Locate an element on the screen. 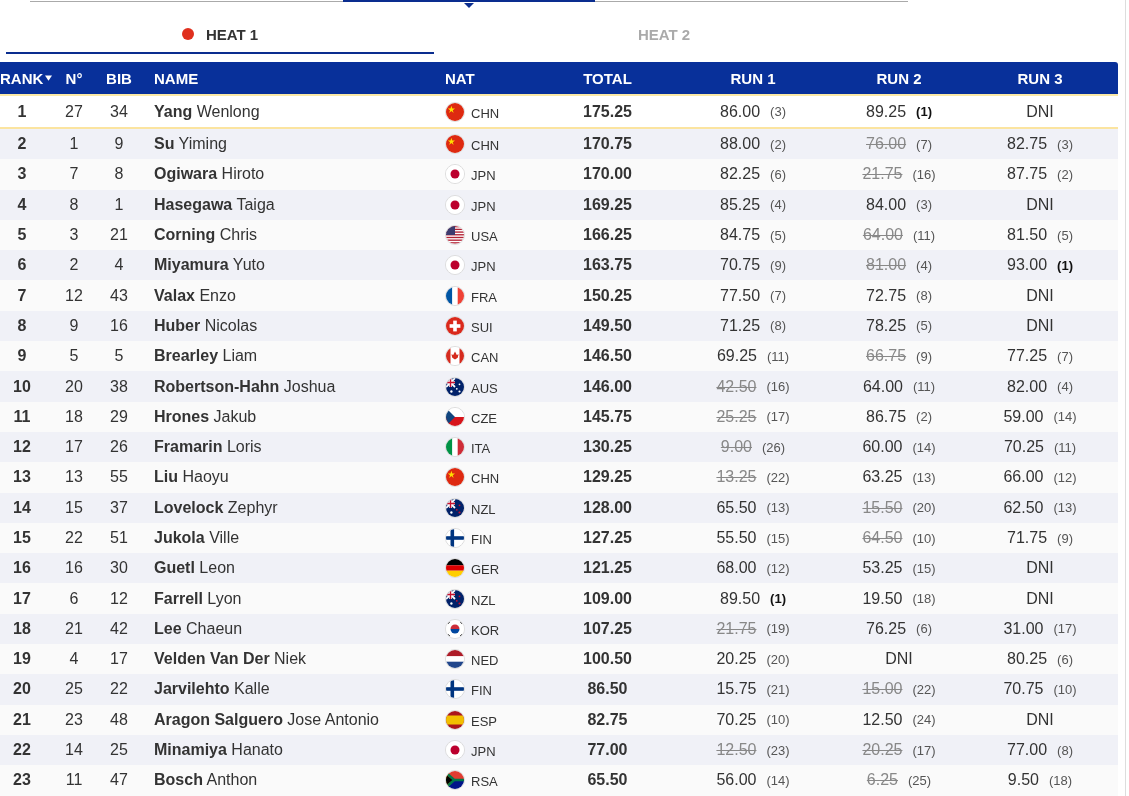 This screenshot has width=1129, height=796. run-score: 76.25 is located at coordinates (886, 628).